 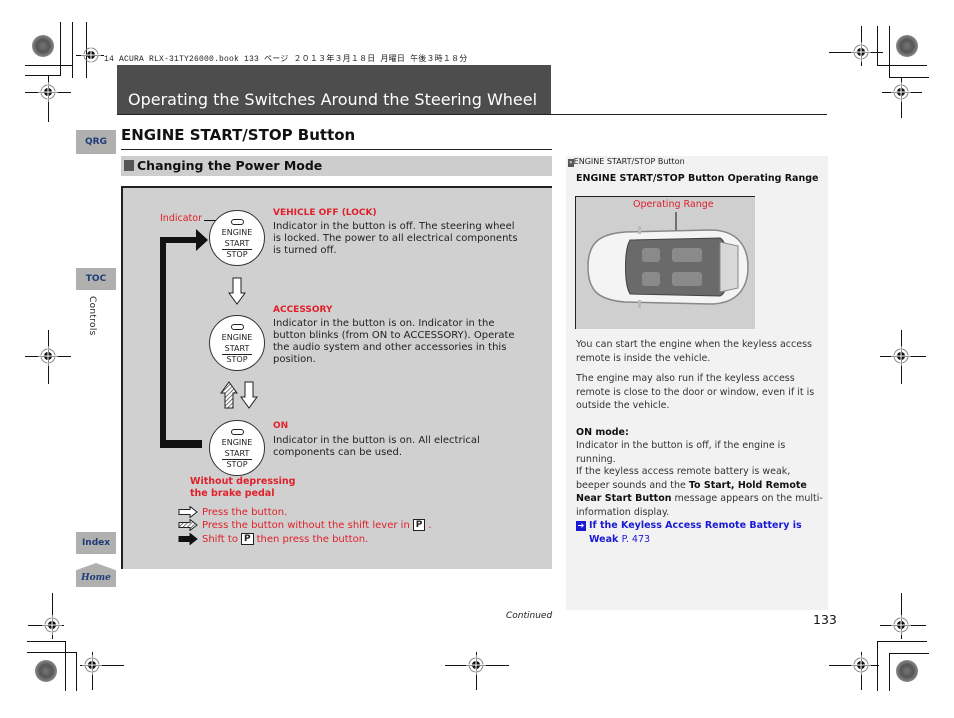 I want to click on nav-toc-tab: TOC, so click(x=96, y=279).